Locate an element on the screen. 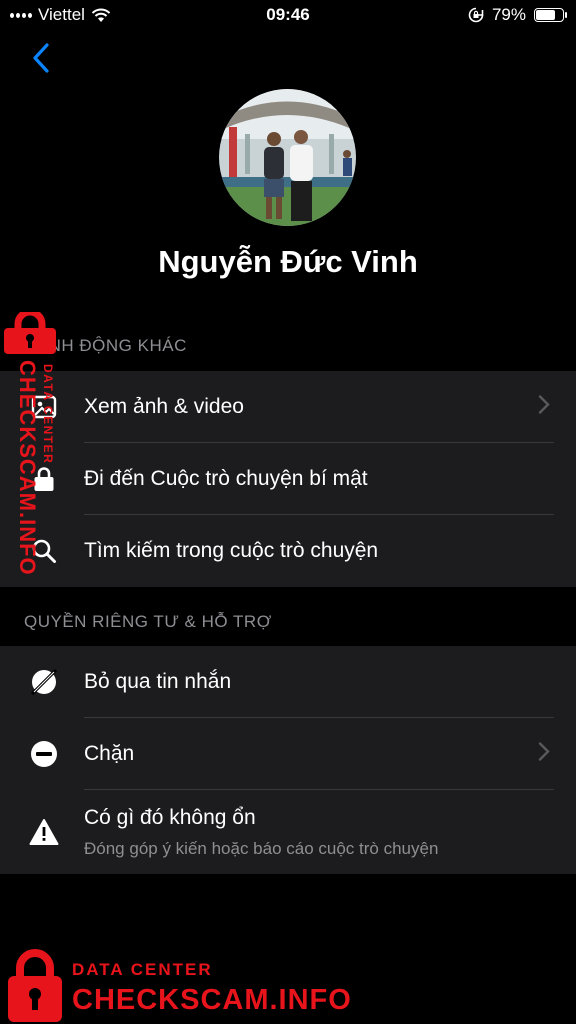  avatar-photo is located at coordinates (287, 157).